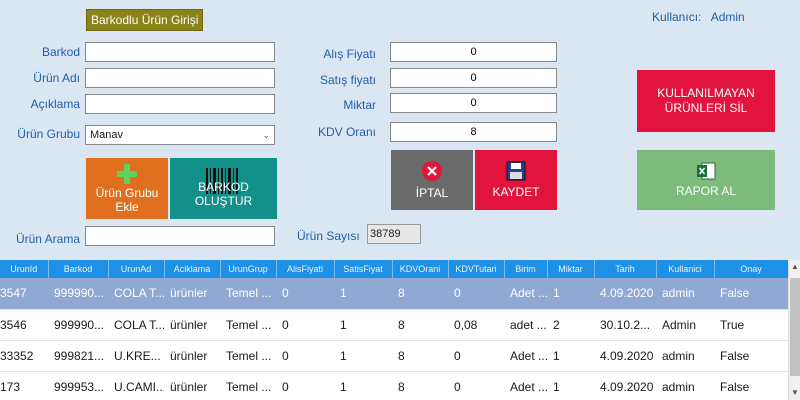  What do you see at coordinates (516, 171) in the screenshot?
I see `save-icon` at bounding box center [516, 171].